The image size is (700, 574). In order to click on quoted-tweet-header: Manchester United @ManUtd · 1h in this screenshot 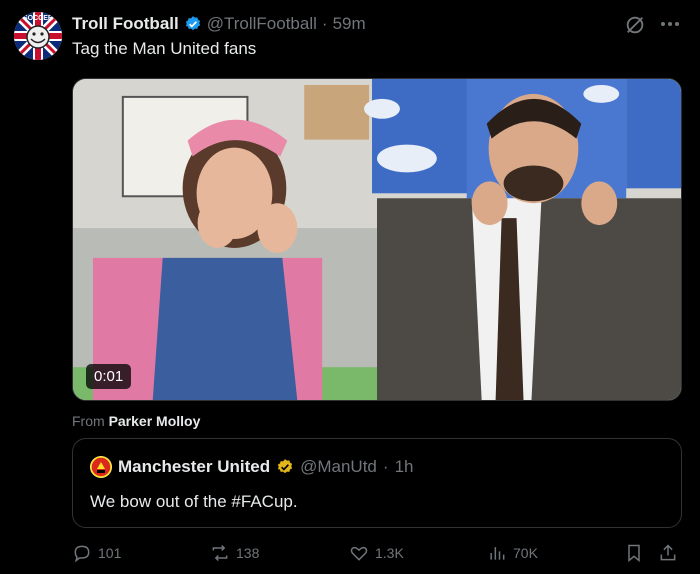, I will do `click(251, 467)`.